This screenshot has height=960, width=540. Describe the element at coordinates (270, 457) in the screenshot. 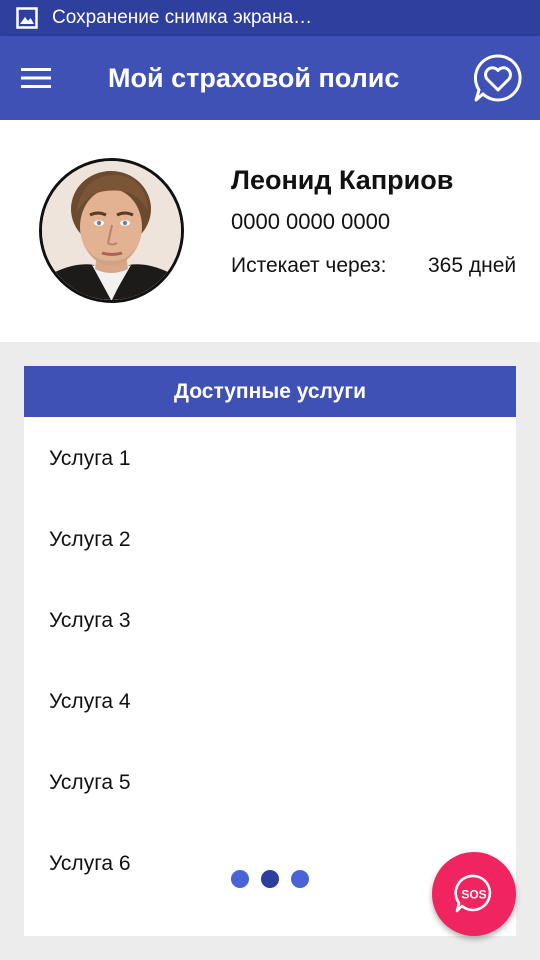

I see `list-item: Услуга 1` at that location.